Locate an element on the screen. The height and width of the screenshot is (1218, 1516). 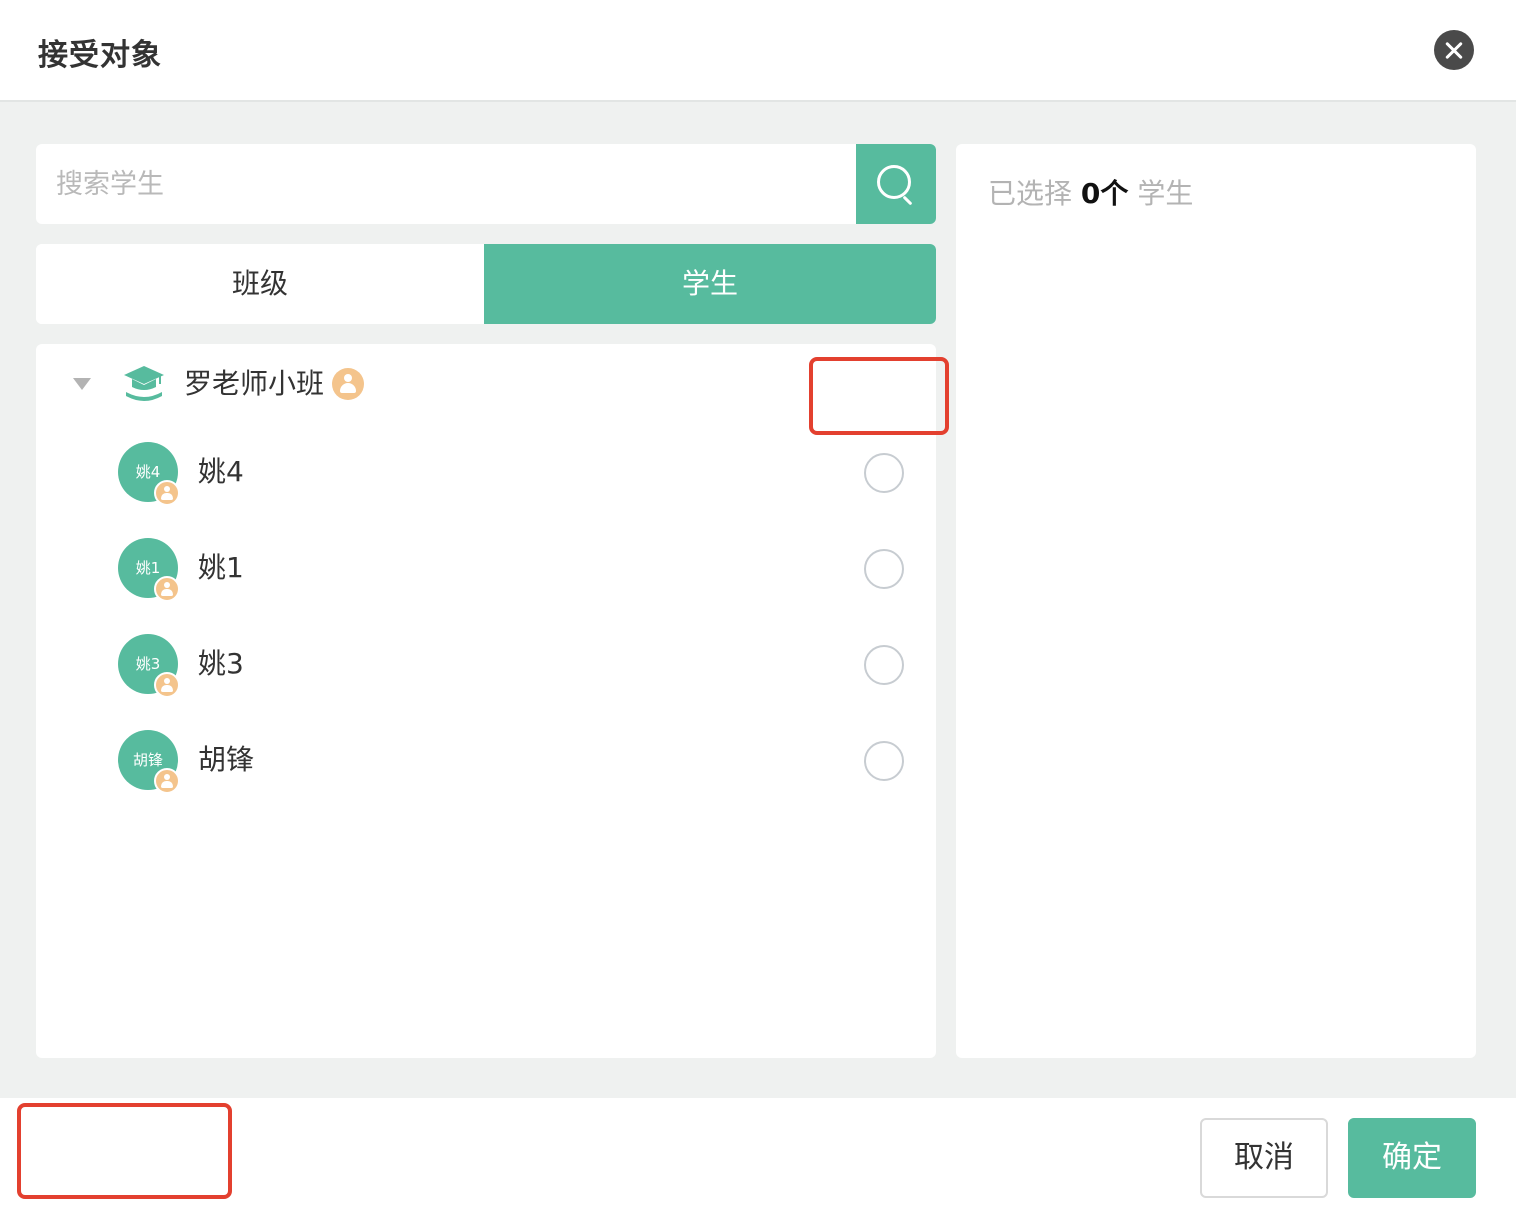
search-box is located at coordinates (486, 184).